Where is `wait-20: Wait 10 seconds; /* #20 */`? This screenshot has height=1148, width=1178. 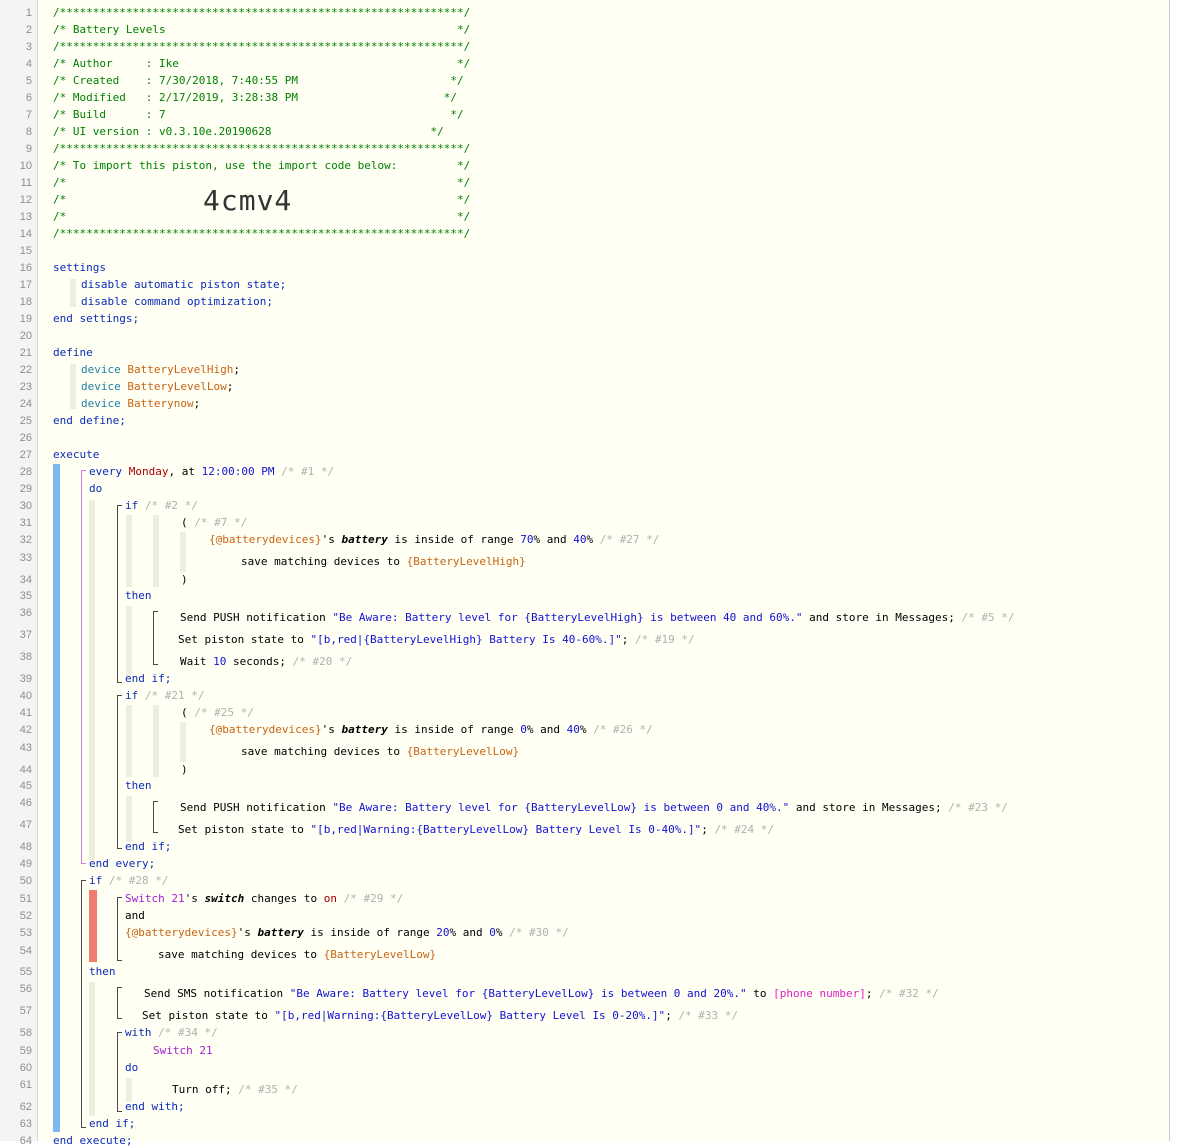
wait-20: Wait 10 seconds; /* #20 */ is located at coordinates (266, 662).